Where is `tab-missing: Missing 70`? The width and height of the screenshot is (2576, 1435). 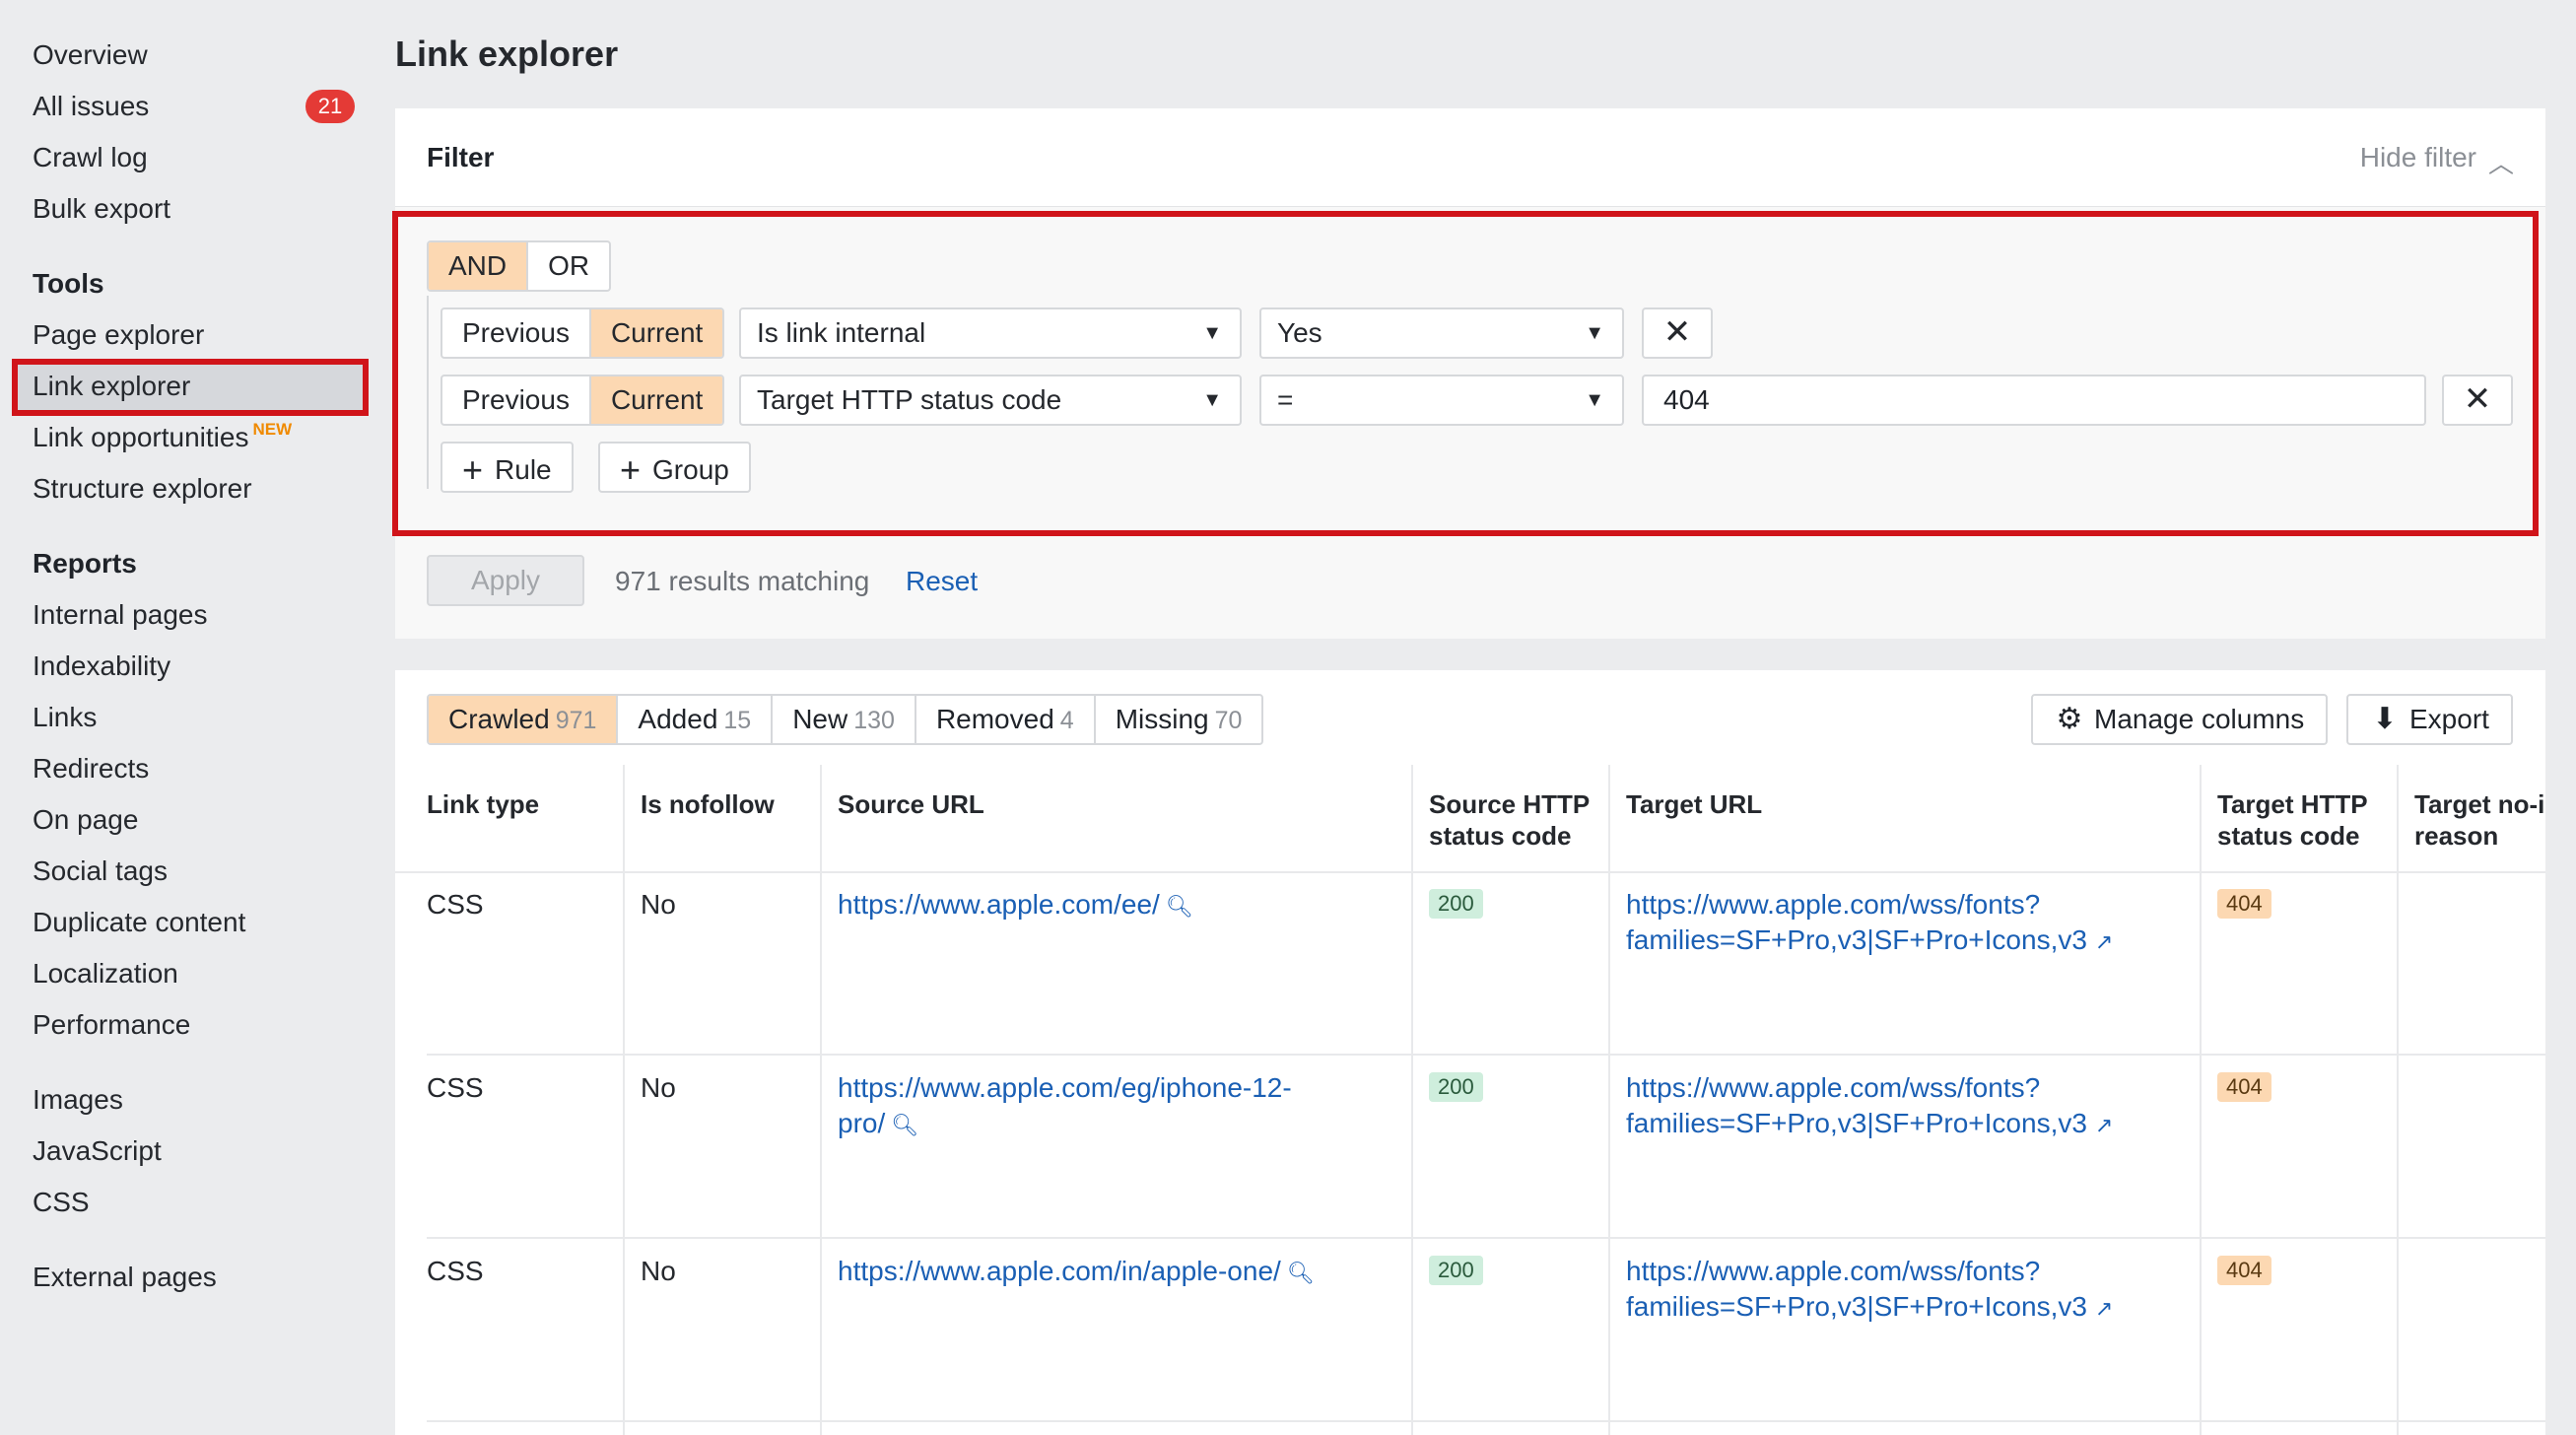 tab-missing: Missing 70 is located at coordinates (1179, 719).